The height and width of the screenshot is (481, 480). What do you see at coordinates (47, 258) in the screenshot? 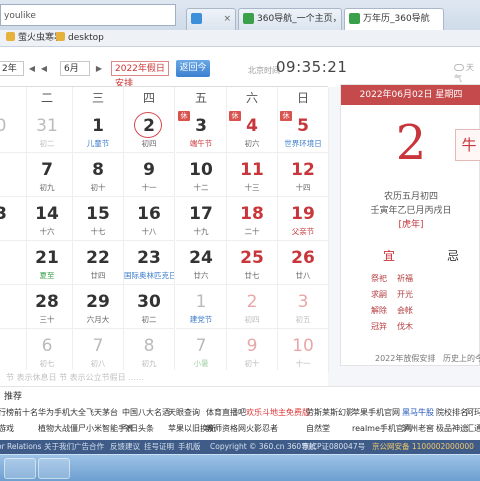
I see `day-number: 21` at bounding box center [47, 258].